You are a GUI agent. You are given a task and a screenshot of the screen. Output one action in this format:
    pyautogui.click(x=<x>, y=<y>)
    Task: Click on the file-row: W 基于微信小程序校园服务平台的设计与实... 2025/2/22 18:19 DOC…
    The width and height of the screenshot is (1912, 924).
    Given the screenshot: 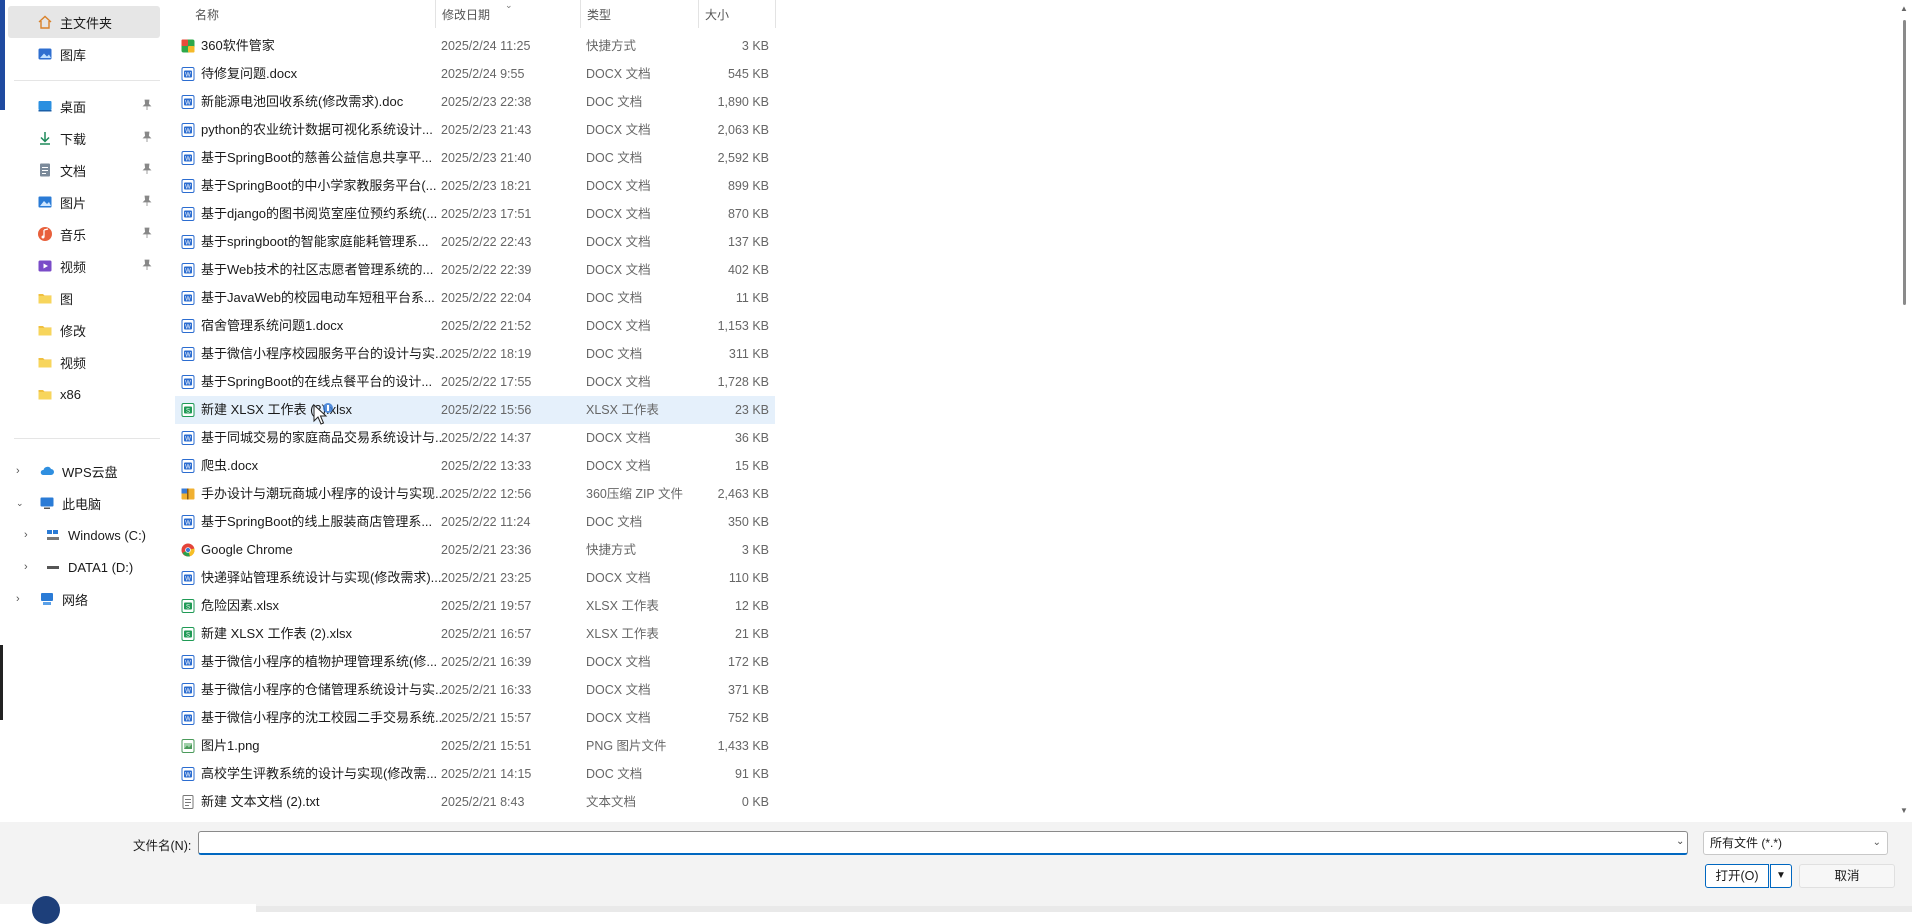 What is the action you would take?
    pyautogui.click(x=475, y=354)
    